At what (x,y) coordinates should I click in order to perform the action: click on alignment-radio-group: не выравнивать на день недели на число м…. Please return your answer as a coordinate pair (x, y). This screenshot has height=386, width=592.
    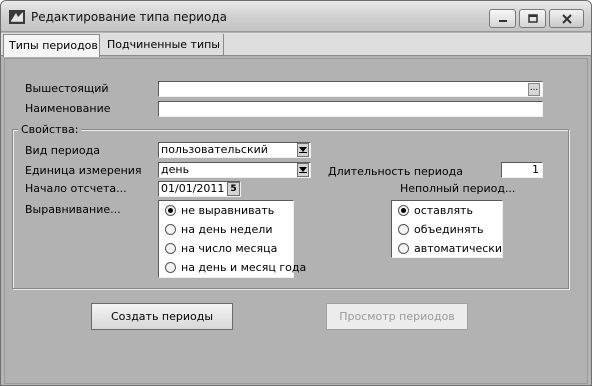
    Looking at the image, I should click on (232, 239).